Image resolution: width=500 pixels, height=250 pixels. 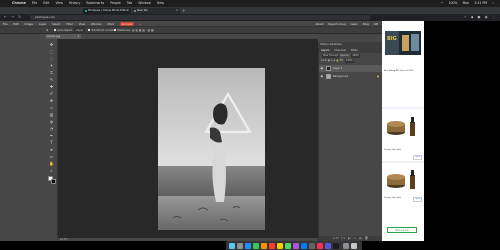 I want to click on messages-icon, so click(x=256, y=245).